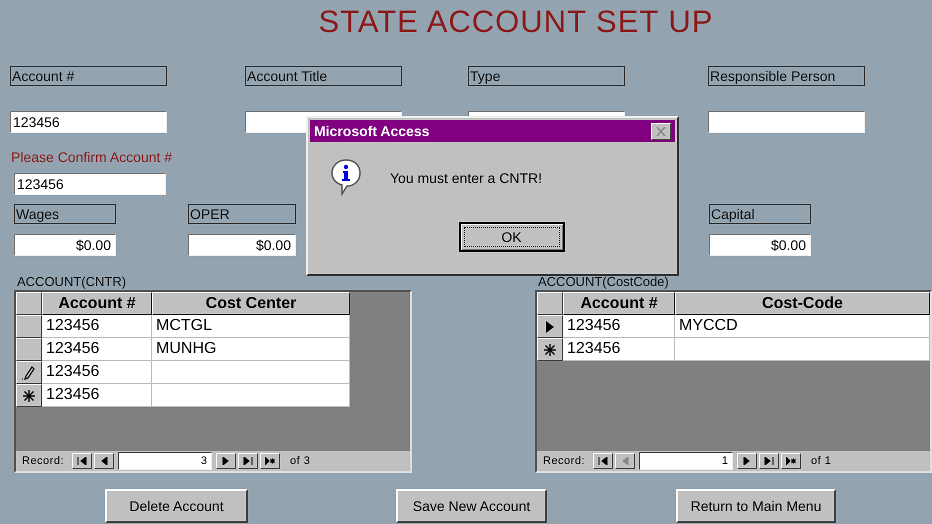 This screenshot has width=932, height=524. I want to click on field-label: Responsible Person, so click(786, 76).